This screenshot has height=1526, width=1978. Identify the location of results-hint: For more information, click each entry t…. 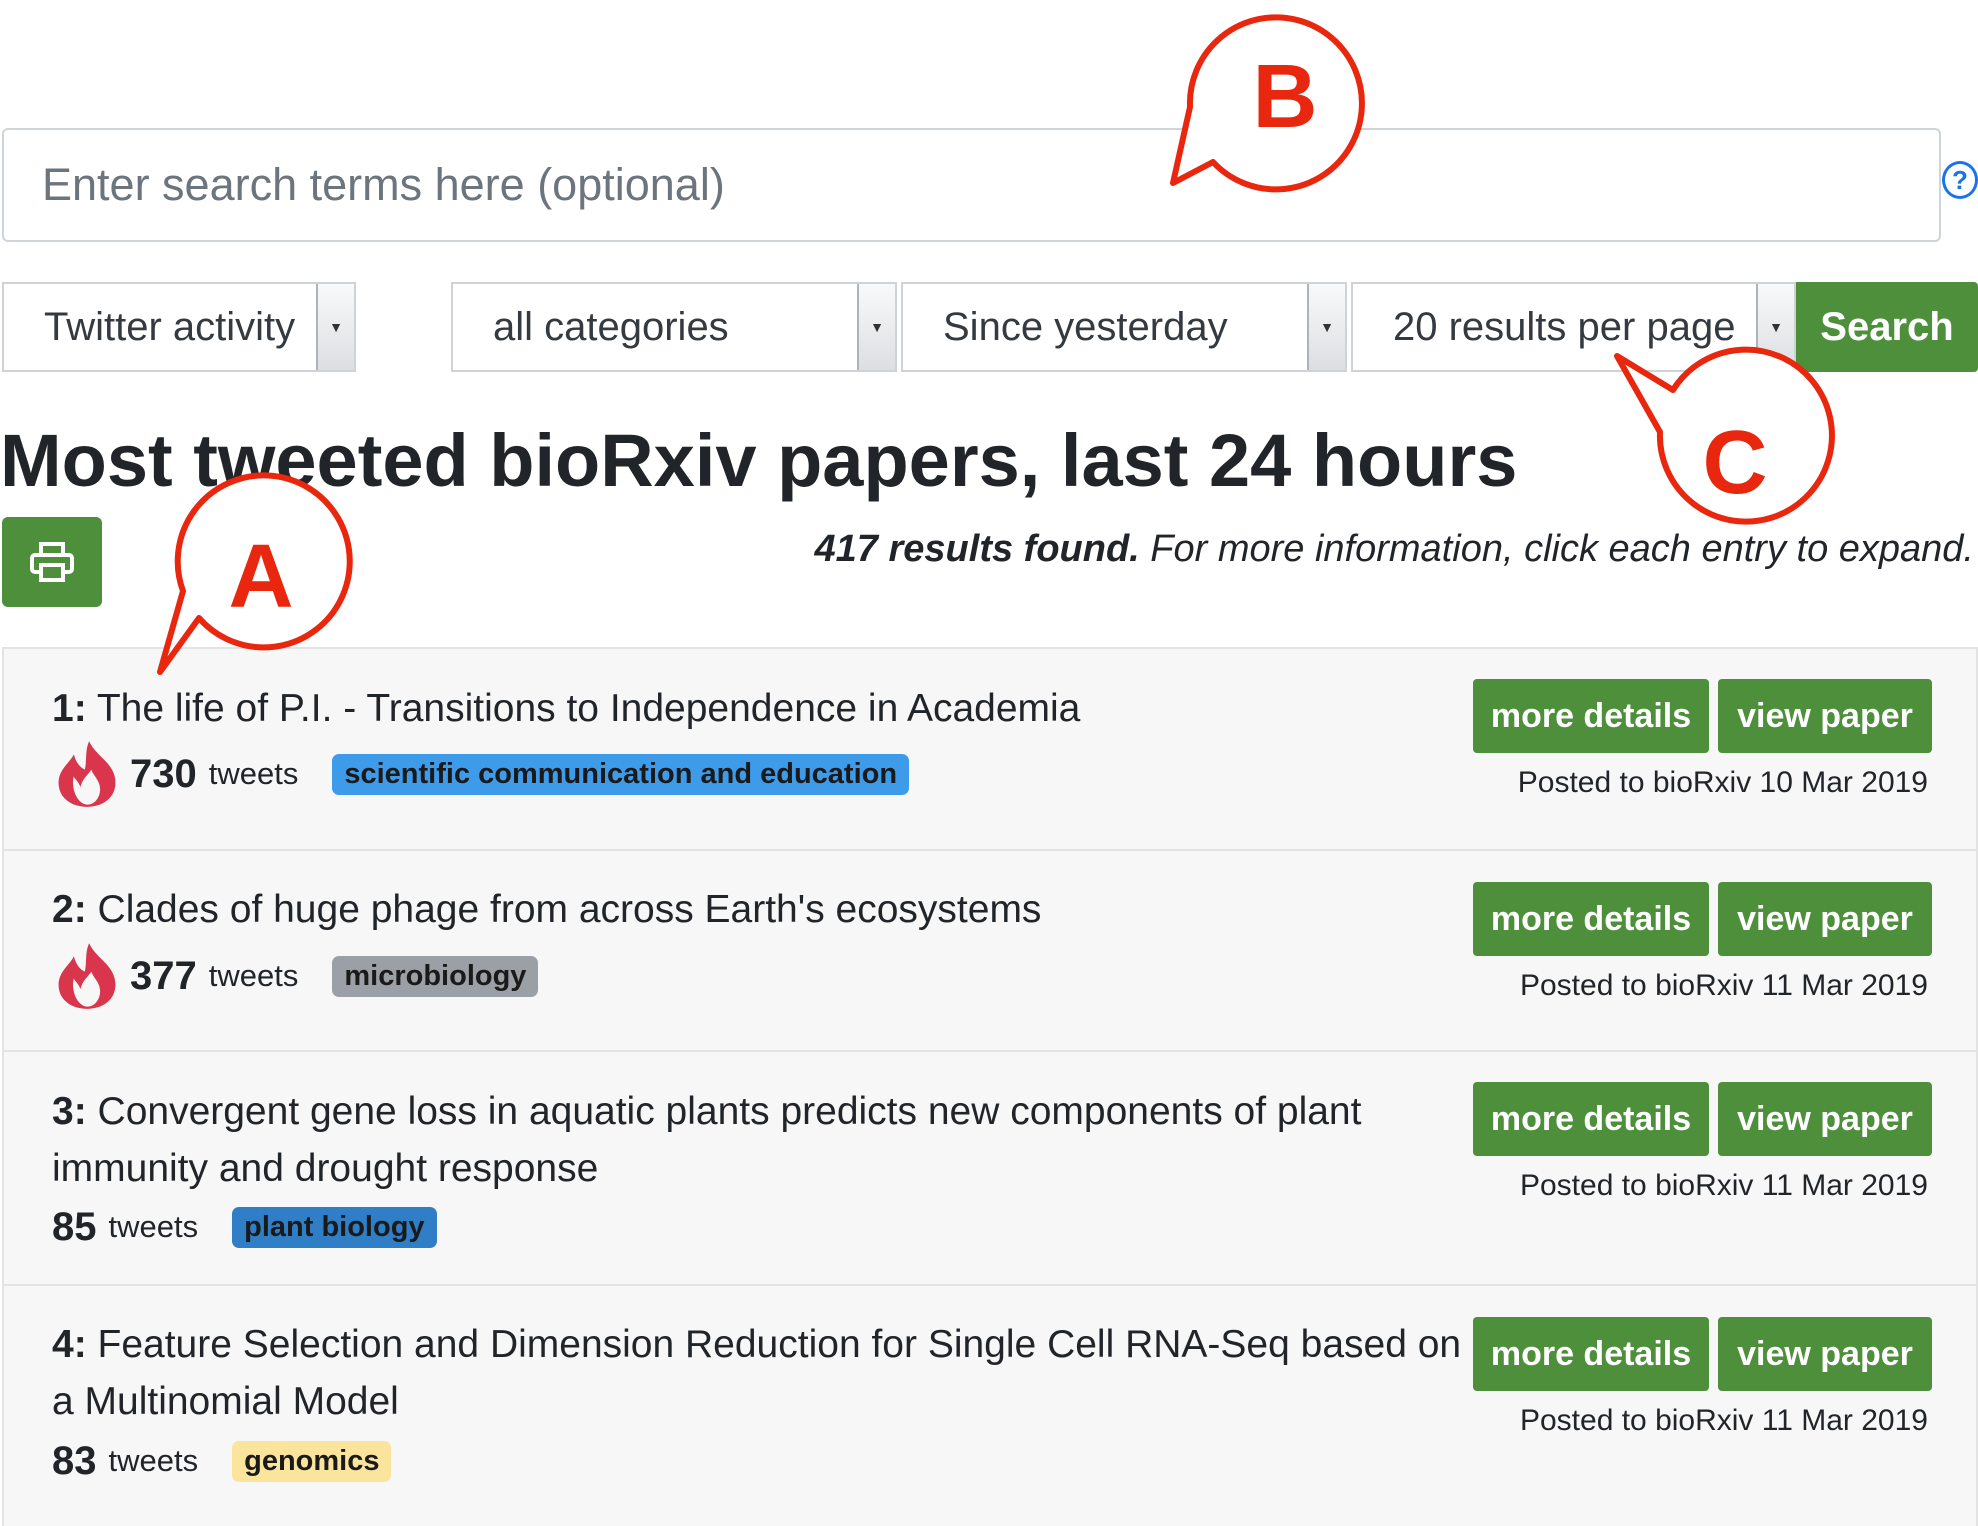
(1556, 549).